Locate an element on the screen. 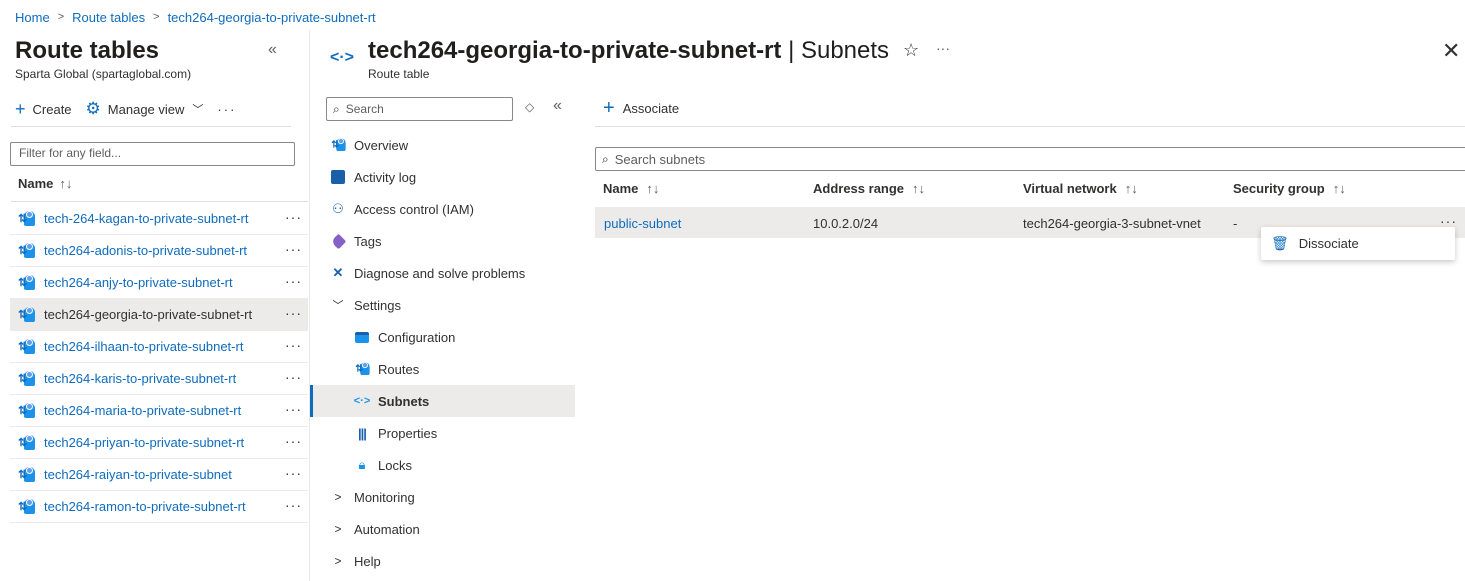 The height and width of the screenshot is (581, 1465). section-name: Subnets is located at coordinates (845, 50).